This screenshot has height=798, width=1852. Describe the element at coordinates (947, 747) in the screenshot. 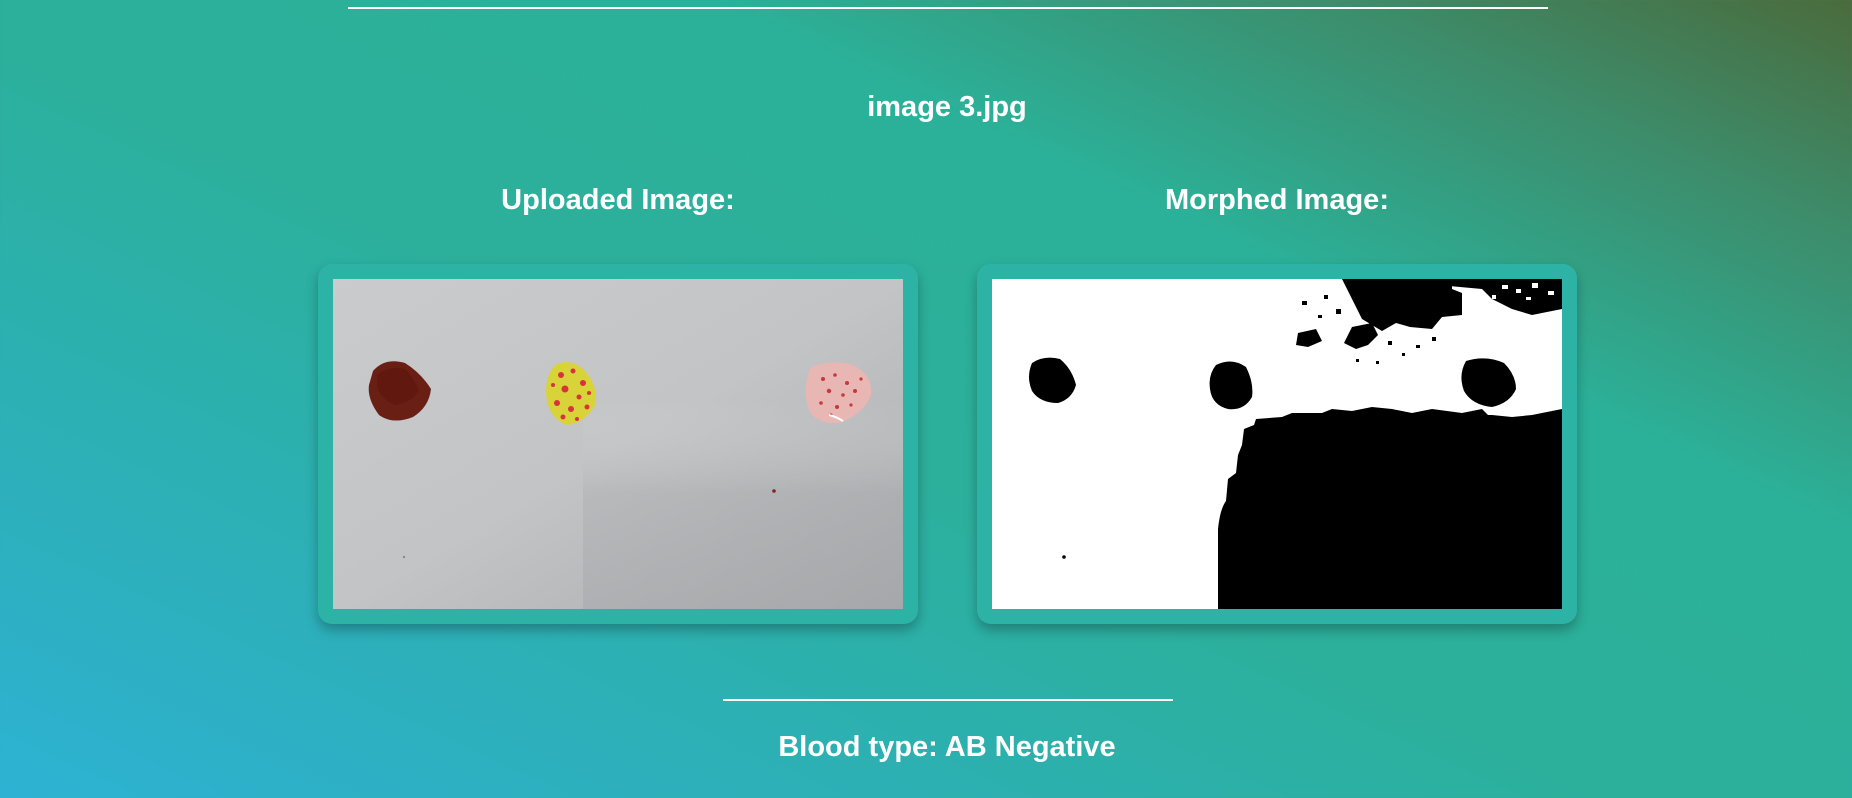

I see `blood-type-result: Blood type: AB Negative` at that location.